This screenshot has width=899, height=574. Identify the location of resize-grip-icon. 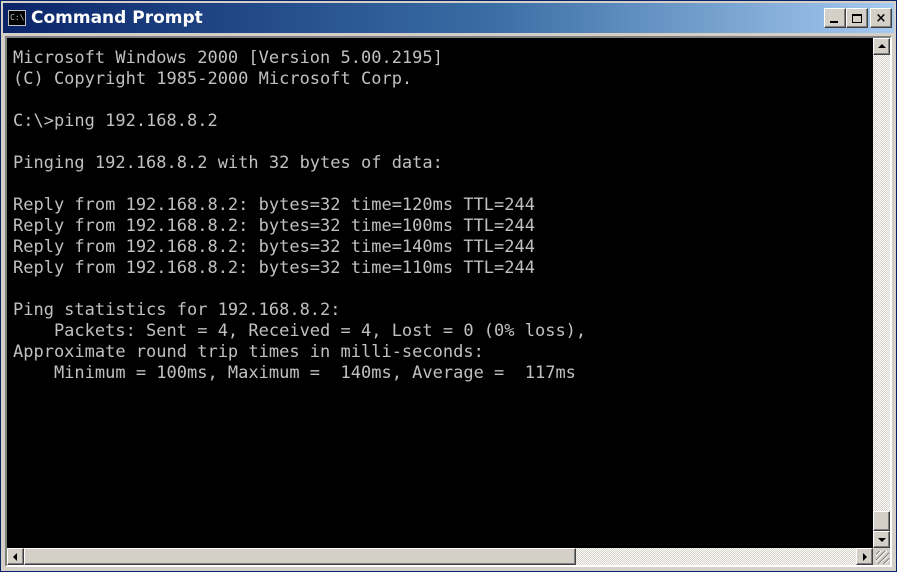
(882, 557).